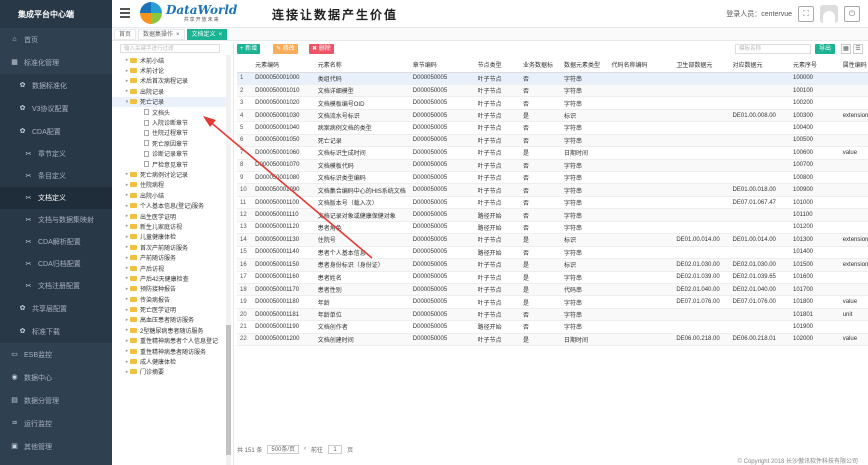  What do you see at coordinates (56, 62) in the screenshot?
I see `sidebar-item: ▦ 标准化管理` at bounding box center [56, 62].